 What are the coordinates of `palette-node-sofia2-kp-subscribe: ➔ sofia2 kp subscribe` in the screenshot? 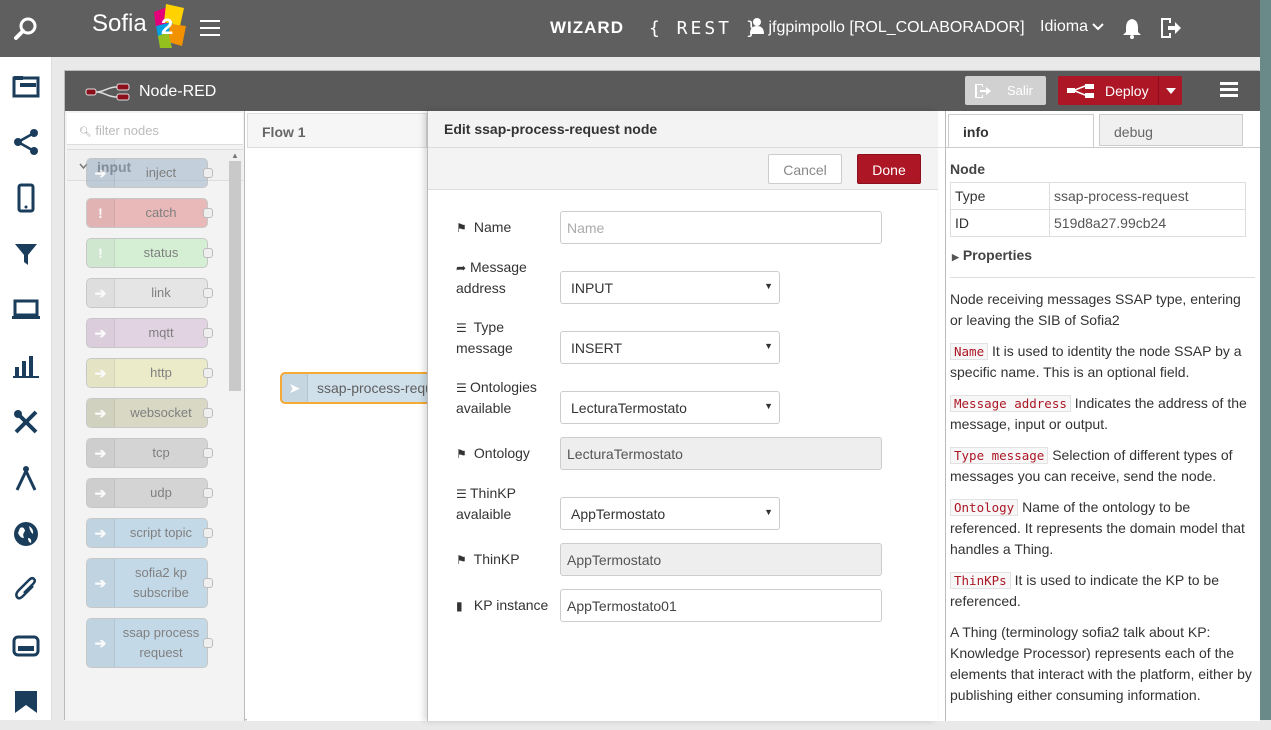 It's located at (149, 583).